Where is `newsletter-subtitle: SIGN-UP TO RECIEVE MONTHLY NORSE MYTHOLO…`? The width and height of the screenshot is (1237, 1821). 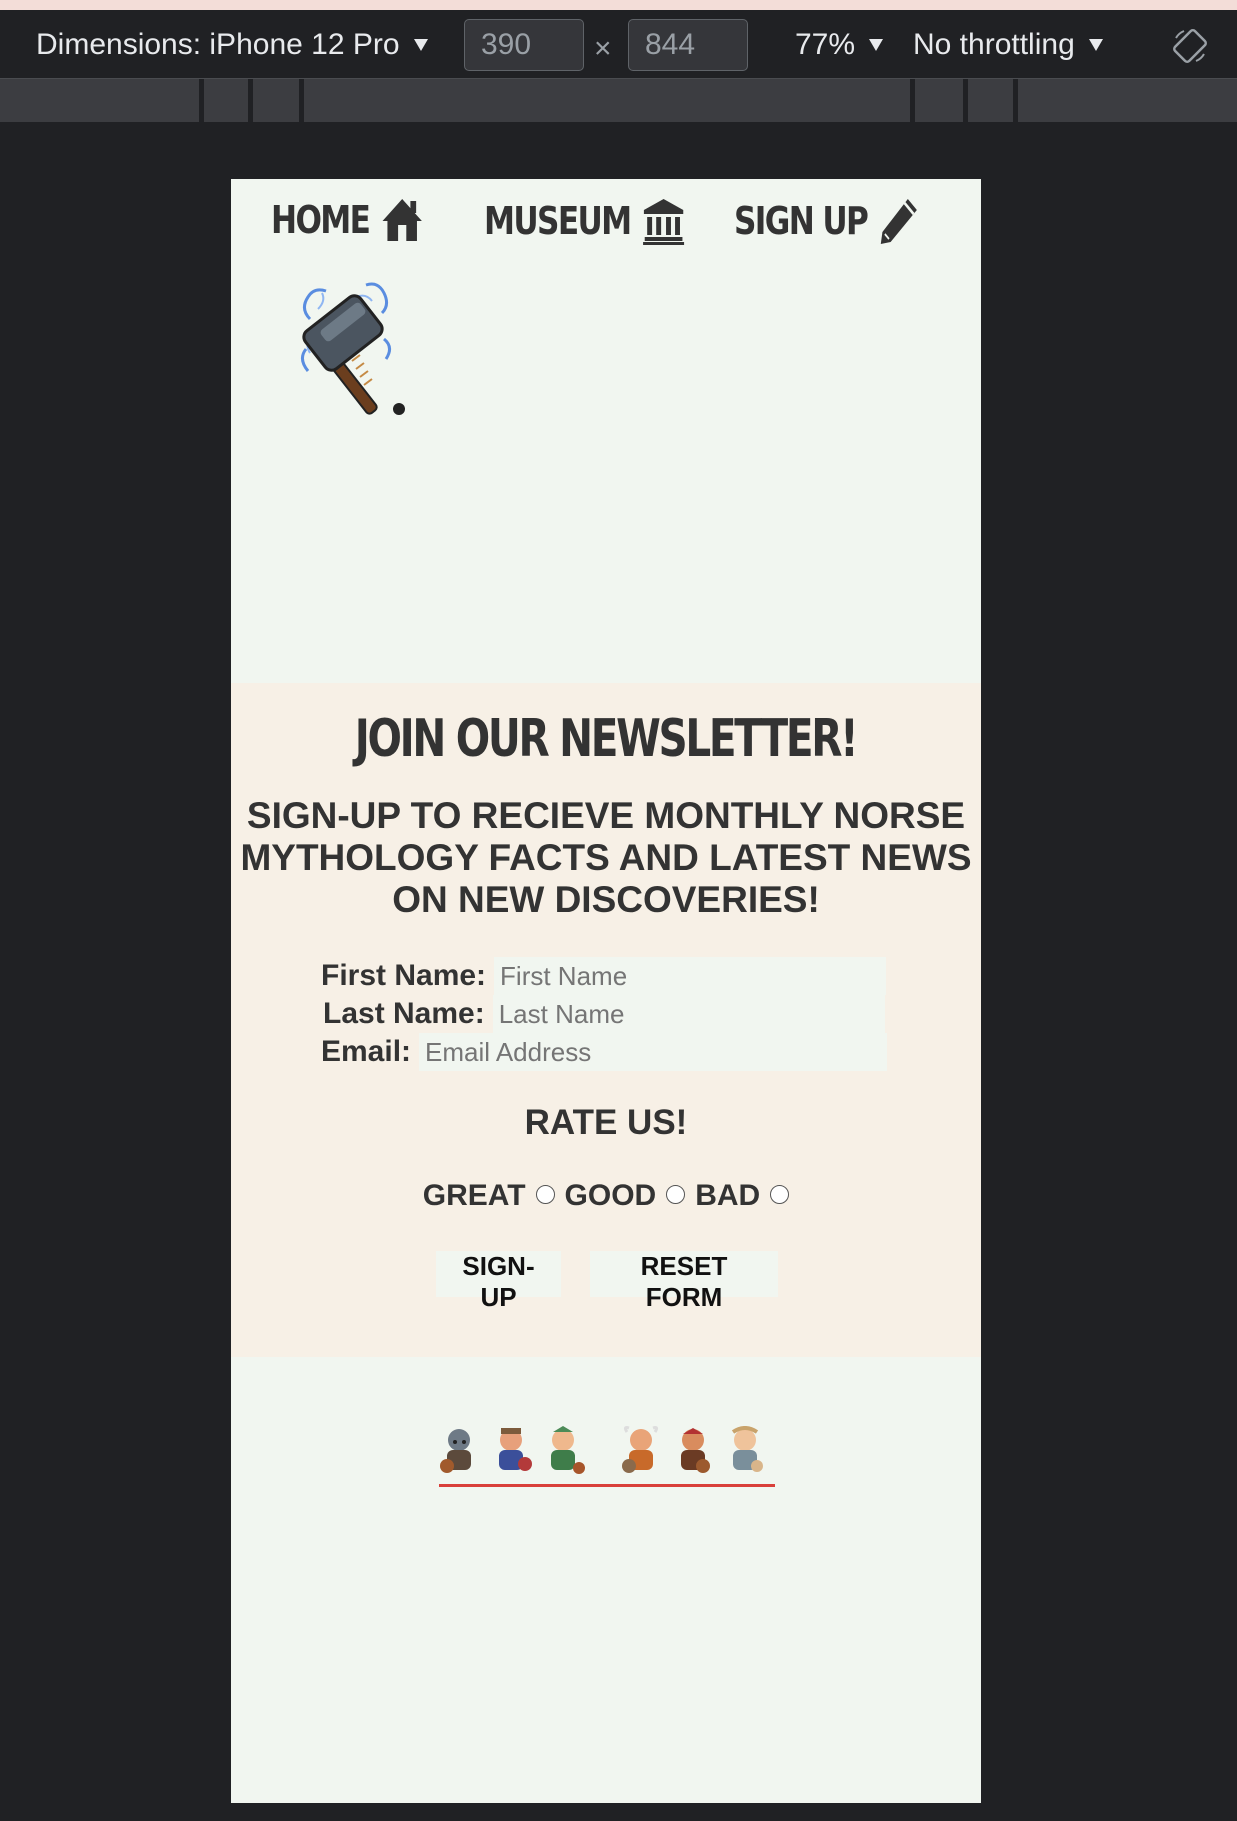 newsletter-subtitle: SIGN-UP TO RECIEVE MONTHLY NORSE MYTHOLO… is located at coordinates (606, 858).